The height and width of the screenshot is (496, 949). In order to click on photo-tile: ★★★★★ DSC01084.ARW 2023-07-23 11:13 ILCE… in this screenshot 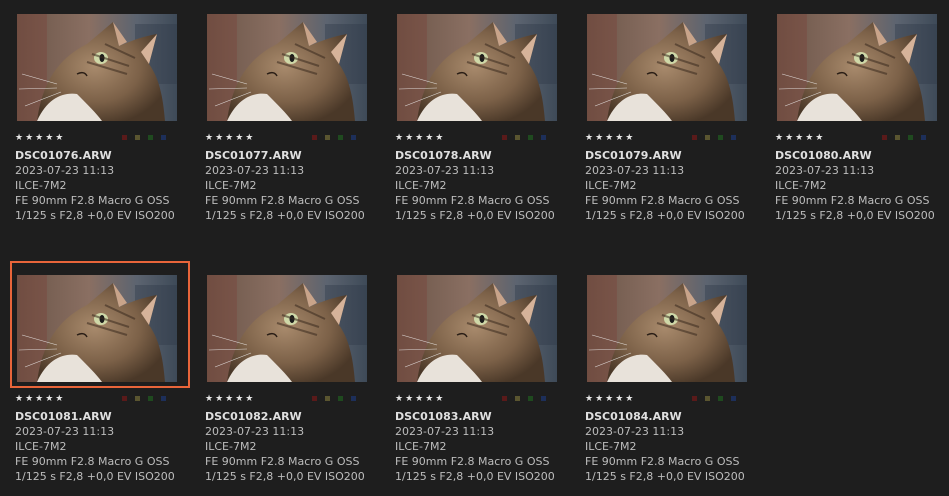, I will do `click(670, 376)`.